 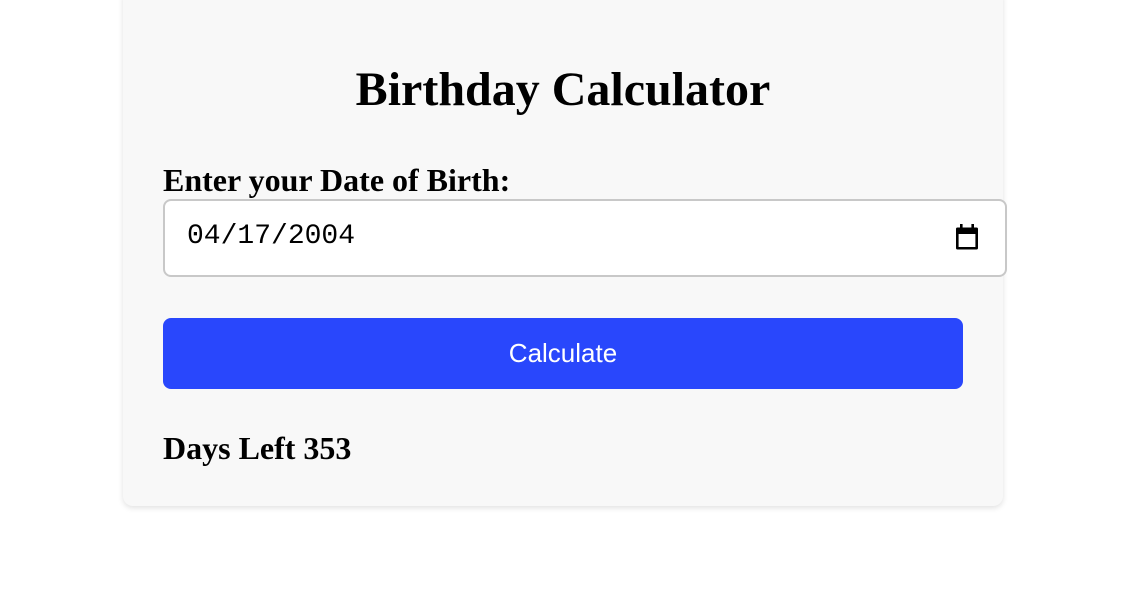 What do you see at coordinates (271, 237) in the screenshot?
I see `dob-date-value: 04/17/2004` at bounding box center [271, 237].